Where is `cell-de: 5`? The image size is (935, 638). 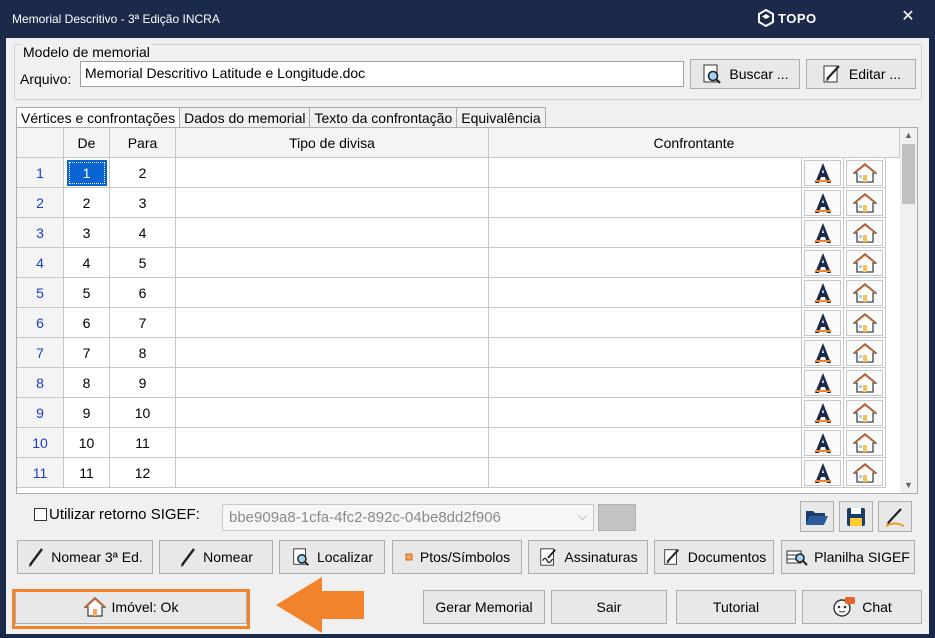
cell-de: 5 is located at coordinates (87, 293).